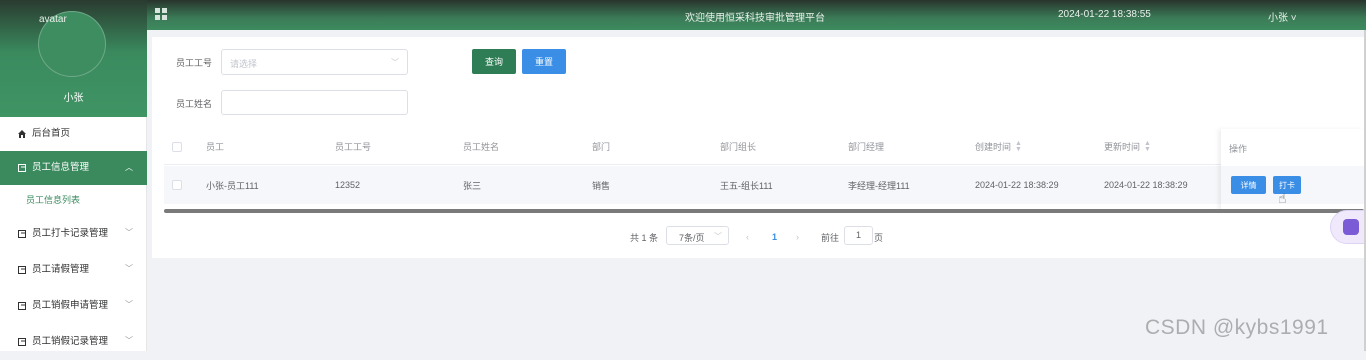 The height and width of the screenshot is (360, 1366). I want to click on table-header: 员工 员工工号 员工姓名 部门 部门组长 部门经理 创建时间 ▲ ▼ 更新时间 ▲ ▼, so click(764, 147).